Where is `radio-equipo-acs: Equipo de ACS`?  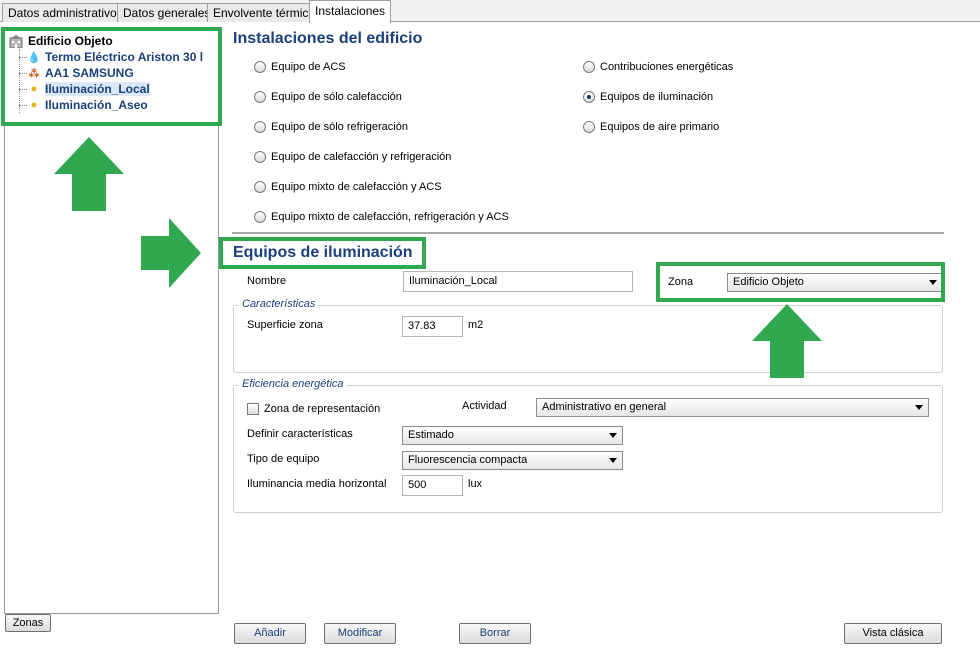
radio-equipo-acs: Equipo de ACS is located at coordinates (300, 67).